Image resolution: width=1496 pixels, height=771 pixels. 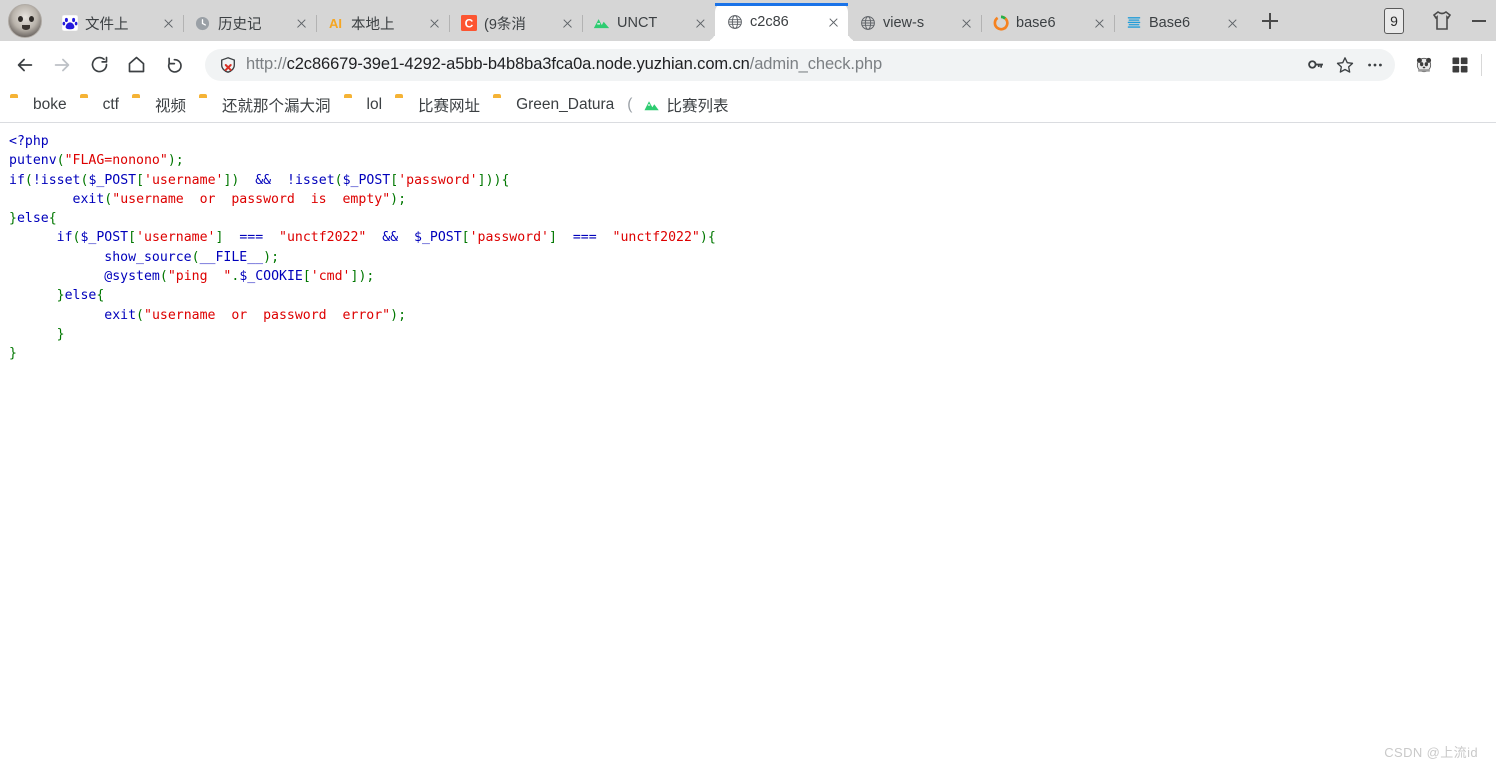 What do you see at coordinates (363, 105) in the screenshot?
I see `bookmark-item: lol` at bounding box center [363, 105].